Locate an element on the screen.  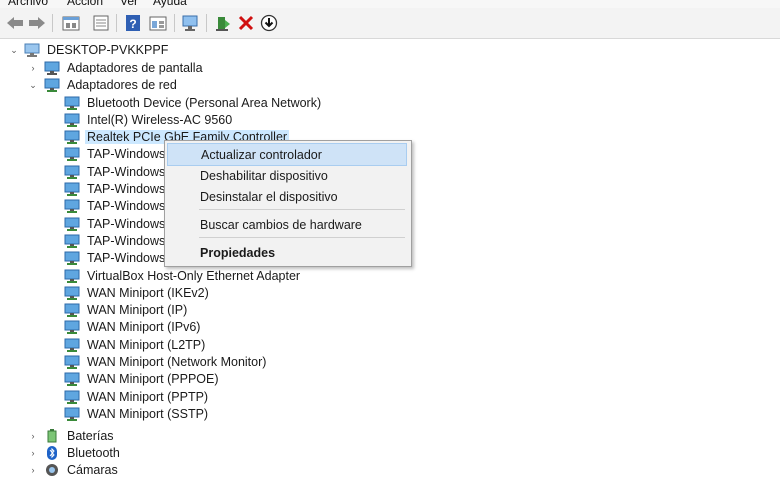
disable-device-menu-item: Deshabilitar dispositivo is located at coordinates (287, 175).